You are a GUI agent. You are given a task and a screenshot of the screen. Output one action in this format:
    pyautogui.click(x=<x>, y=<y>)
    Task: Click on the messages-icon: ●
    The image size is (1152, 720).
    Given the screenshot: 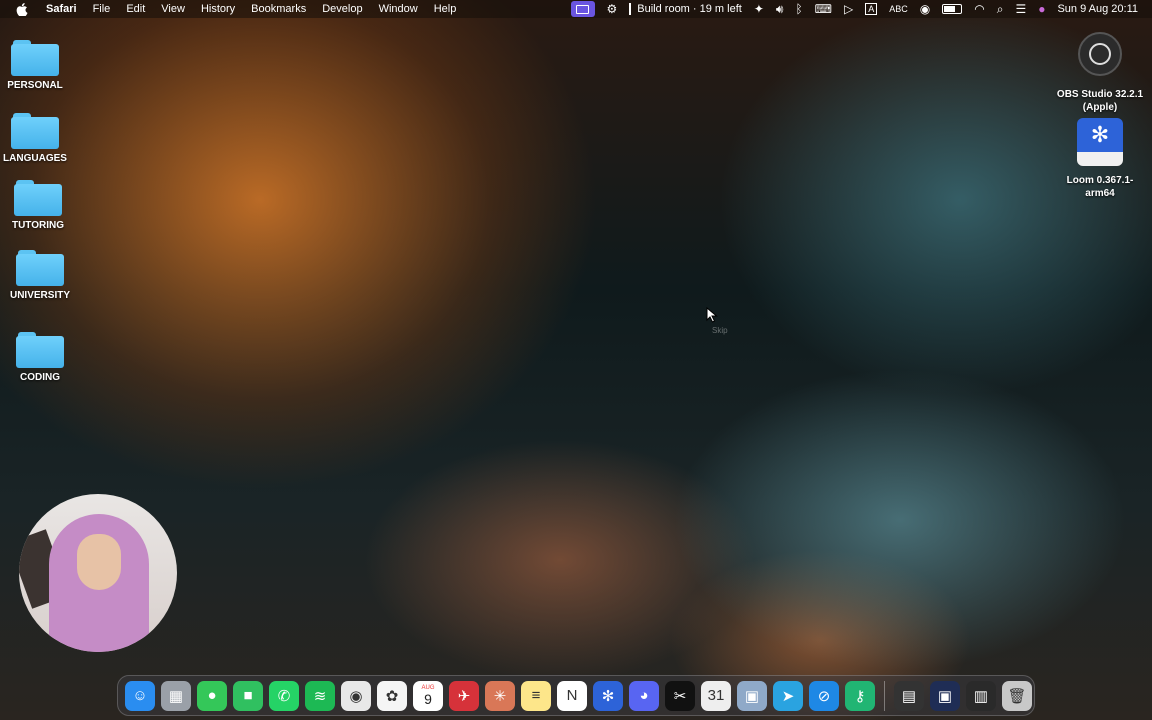 What is the action you would take?
    pyautogui.click(x=212, y=695)
    